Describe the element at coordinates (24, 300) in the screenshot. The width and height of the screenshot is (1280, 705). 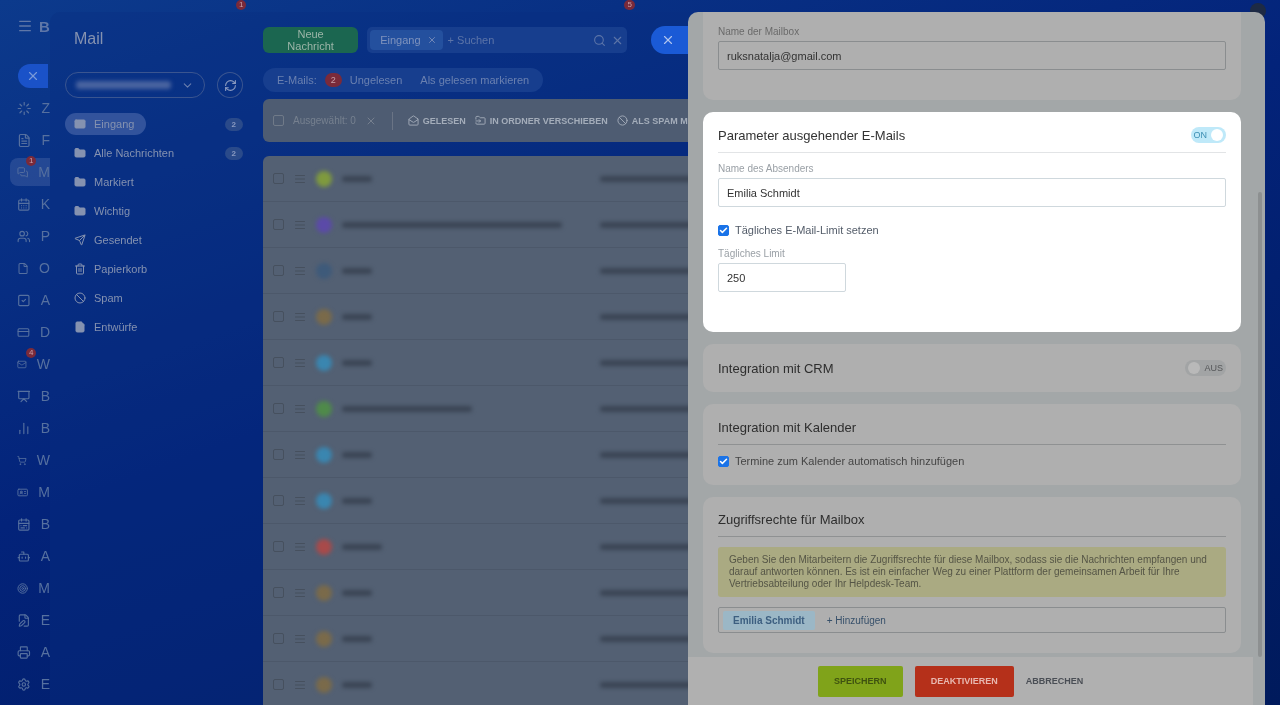
I see `checkbox-icon` at that location.